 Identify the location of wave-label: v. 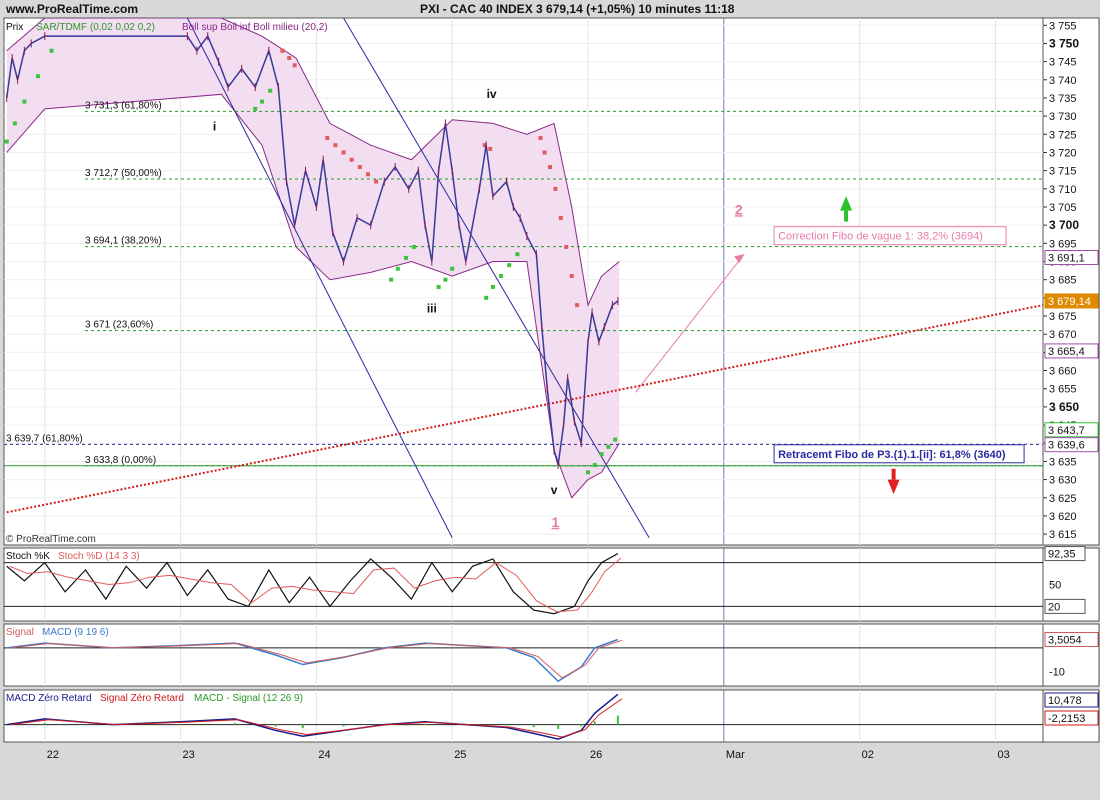
(554, 490).